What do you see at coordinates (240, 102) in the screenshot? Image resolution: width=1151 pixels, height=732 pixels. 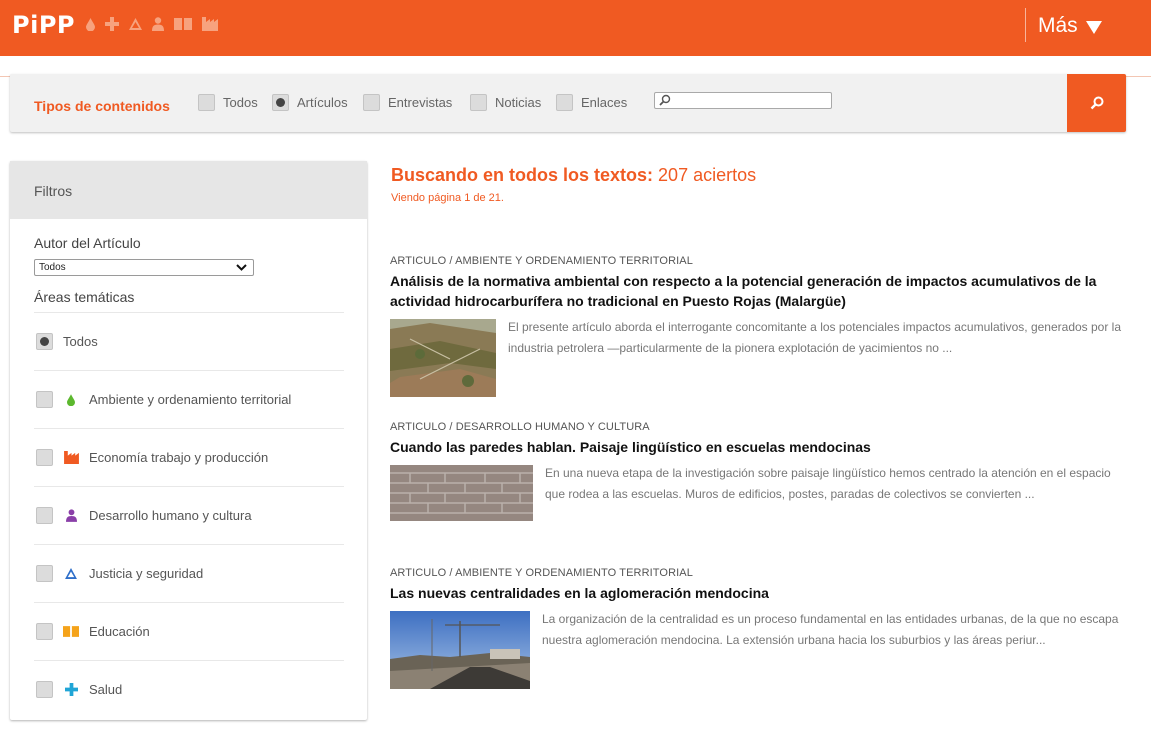 I see `type-option-label: Todos` at bounding box center [240, 102].